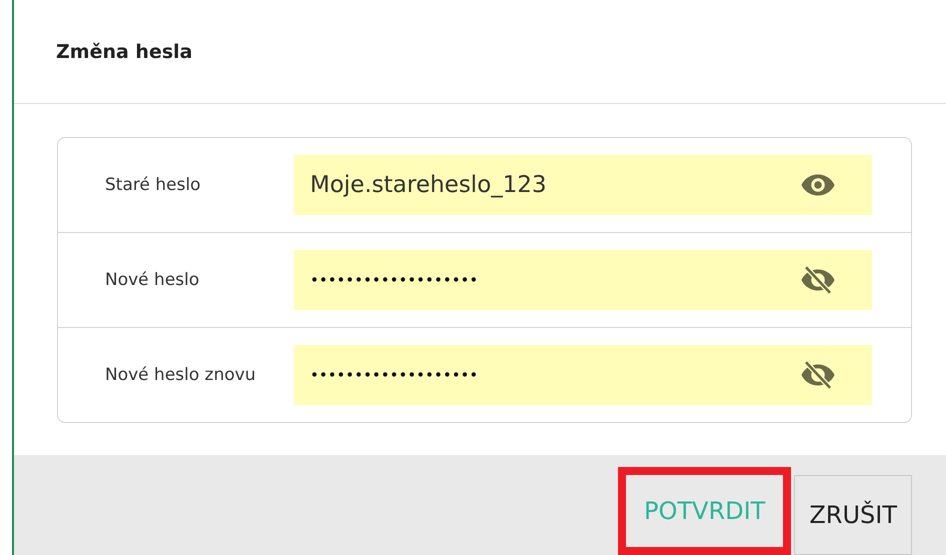 The width and height of the screenshot is (946, 555). What do you see at coordinates (853, 515) in the screenshot?
I see `dialog-button: ZRUŠIT` at bounding box center [853, 515].